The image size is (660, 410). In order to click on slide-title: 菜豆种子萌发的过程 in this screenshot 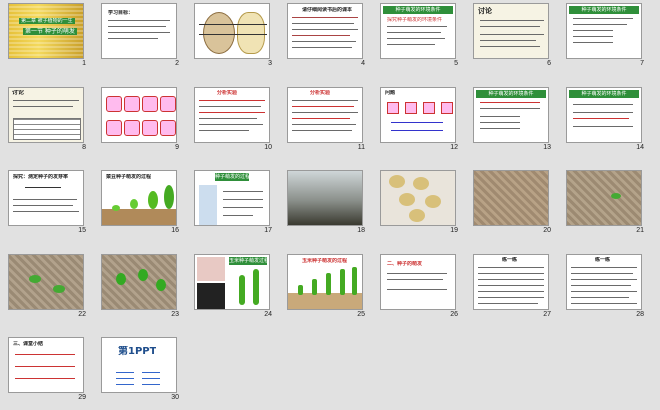, I will do `click(129, 177)`.